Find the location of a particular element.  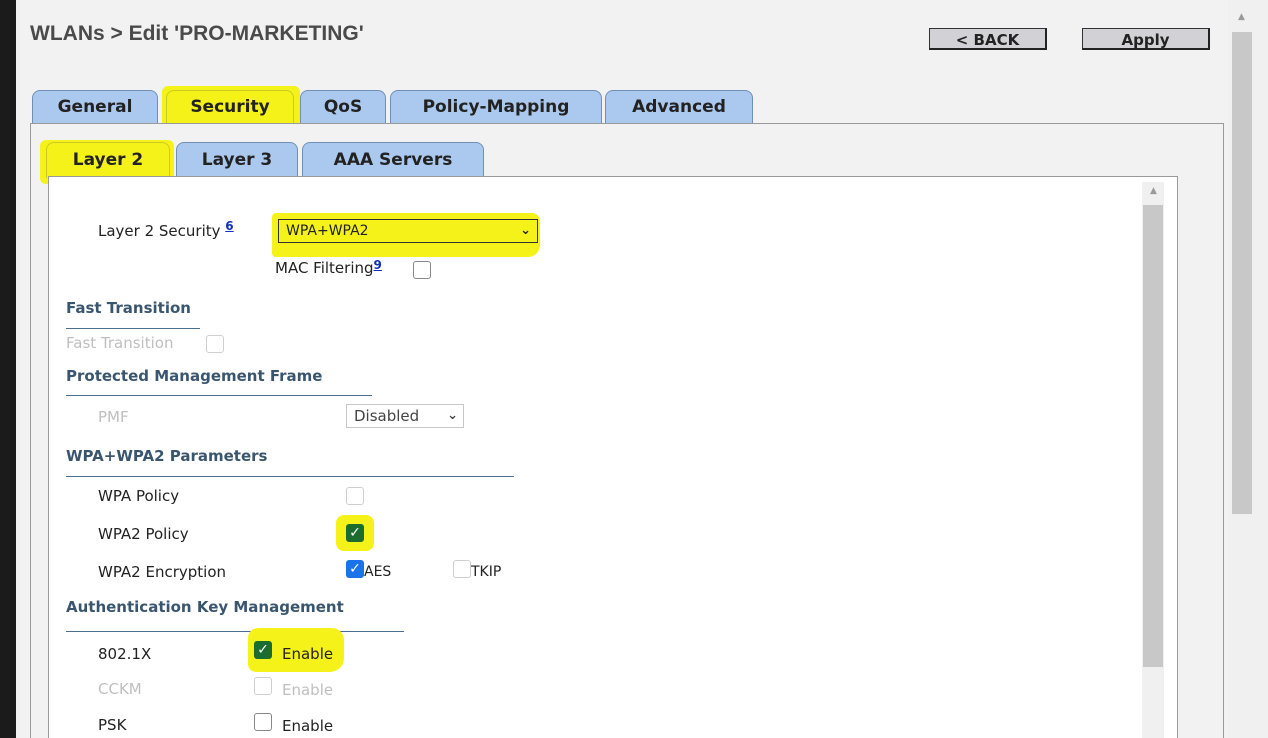

pmf-label: PMF is located at coordinates (113, 417).